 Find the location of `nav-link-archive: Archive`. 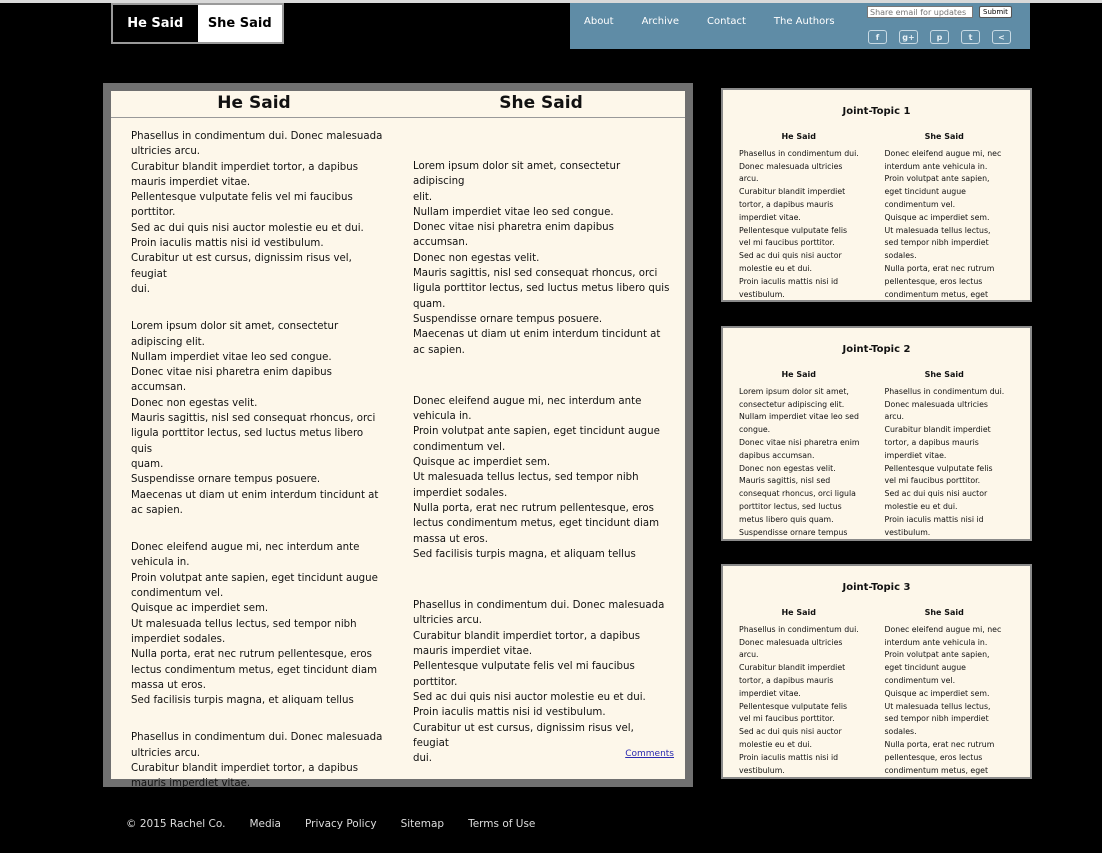

nav-link-archive: Archive is located at coordinates (660, 21).